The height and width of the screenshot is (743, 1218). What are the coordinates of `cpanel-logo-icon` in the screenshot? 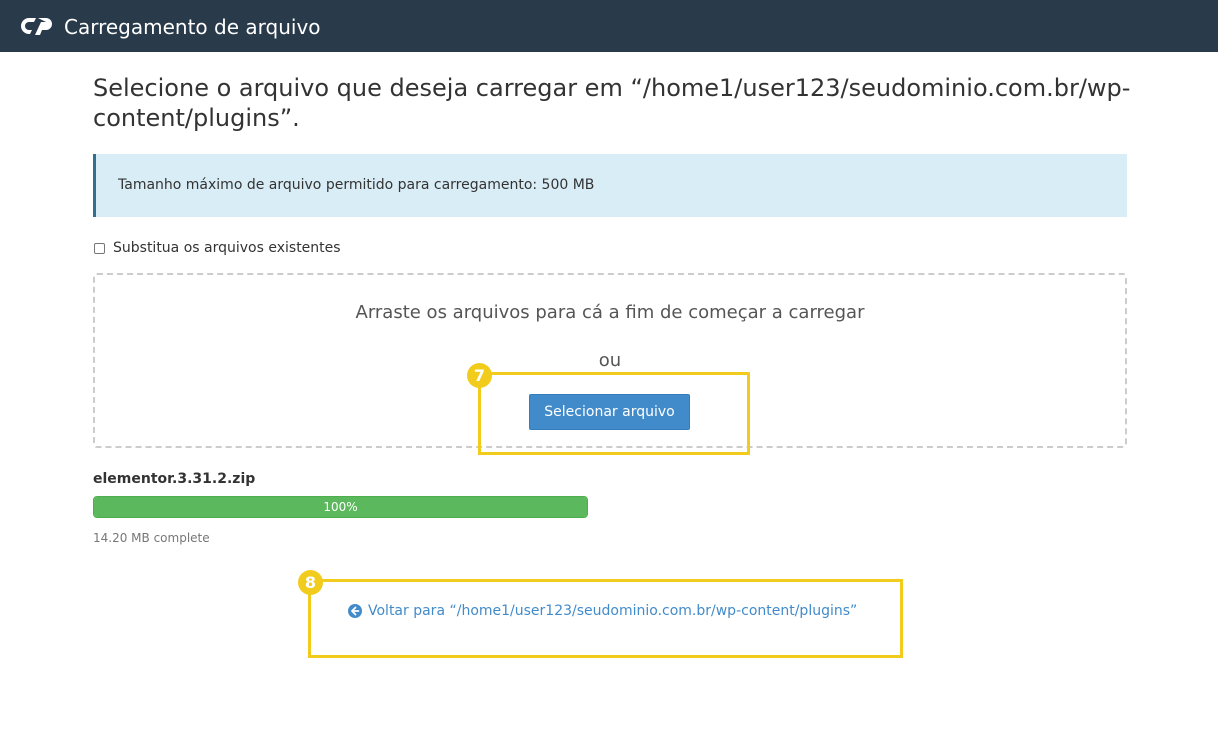 It's located at (37, 26).